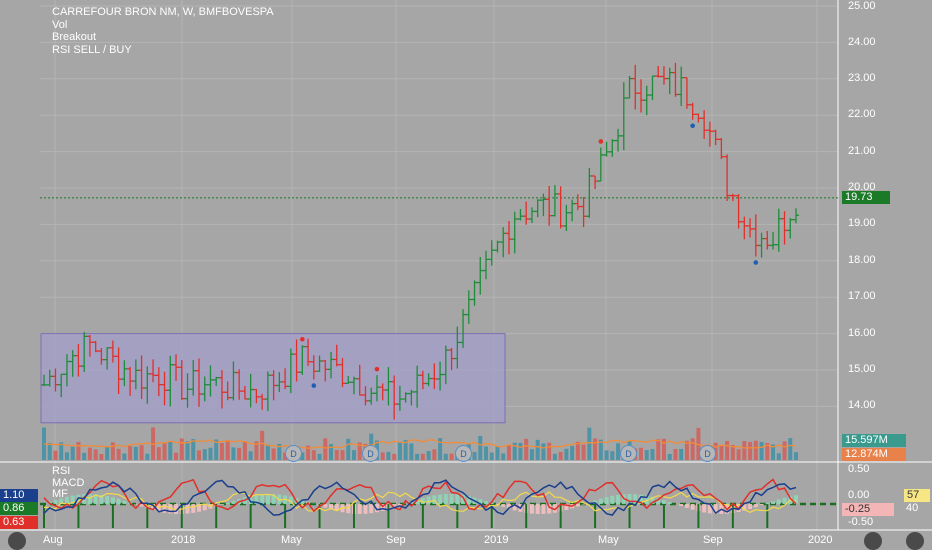 The height and width of the screenshot is (550, 932). I want to click on time-label: May, so click(291, 540).